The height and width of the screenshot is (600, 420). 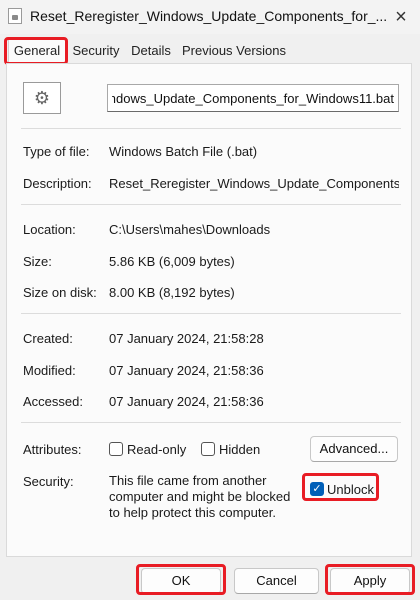 What do you see at coordinates (53, 401) in the screenshot?
I see `accessed-label: Accessed:` at bounding box center [53, 401].